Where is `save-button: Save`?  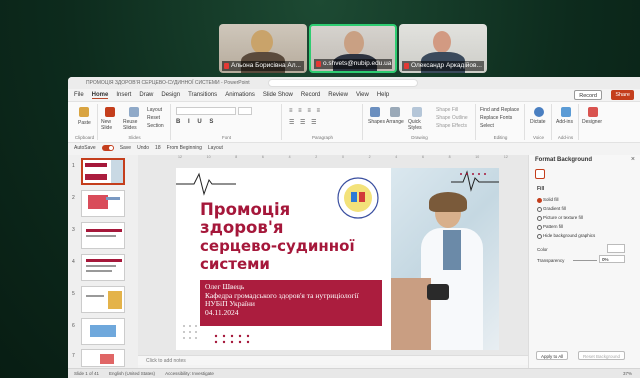 save-button: Save is located at coordinates (125, 148).